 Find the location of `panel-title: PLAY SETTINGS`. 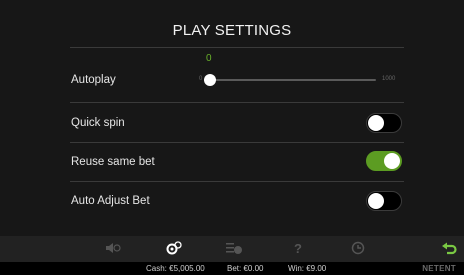

panel-title: PLAY SETTINGS is located at coordinates (232, 30).